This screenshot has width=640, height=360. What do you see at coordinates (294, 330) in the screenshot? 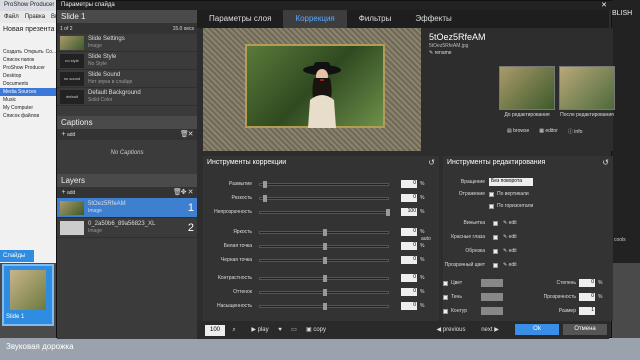
I see `slide-icon: ▭` at bounding box center [294, 330].